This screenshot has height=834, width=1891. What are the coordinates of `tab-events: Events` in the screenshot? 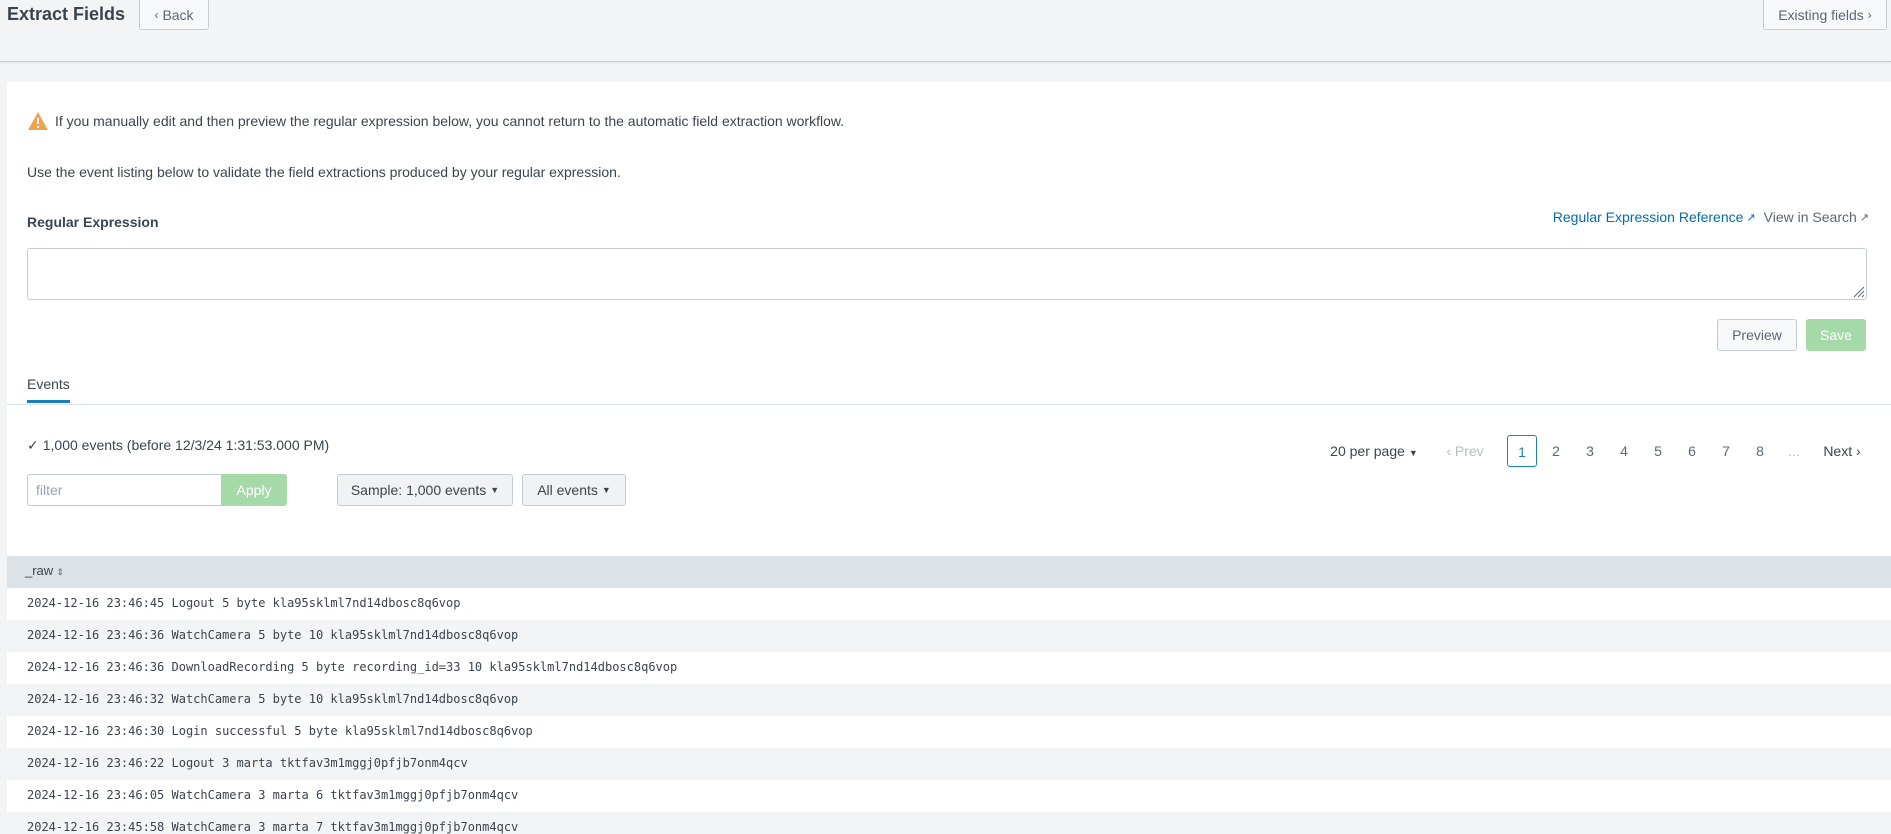 It's located at (48, 389).